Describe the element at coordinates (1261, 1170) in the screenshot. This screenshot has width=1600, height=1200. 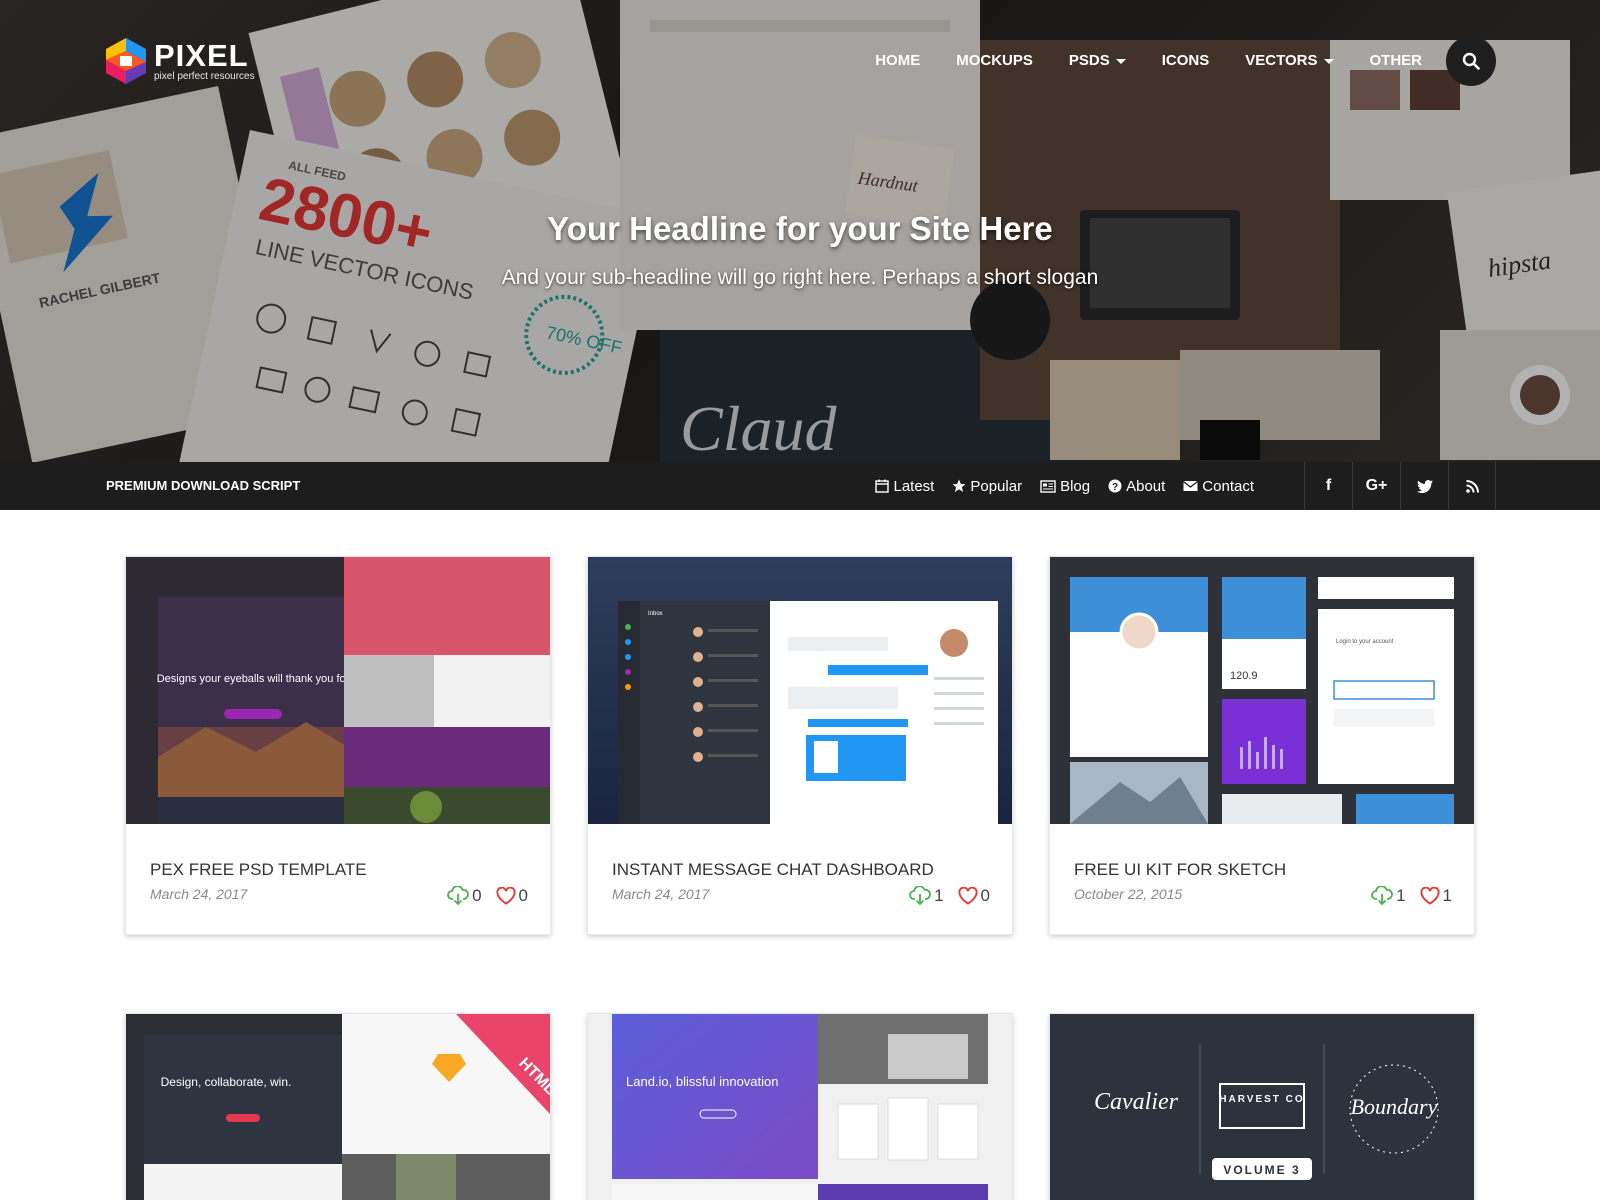
I see `thumb-badge-4: VOLUME 3` at that location.